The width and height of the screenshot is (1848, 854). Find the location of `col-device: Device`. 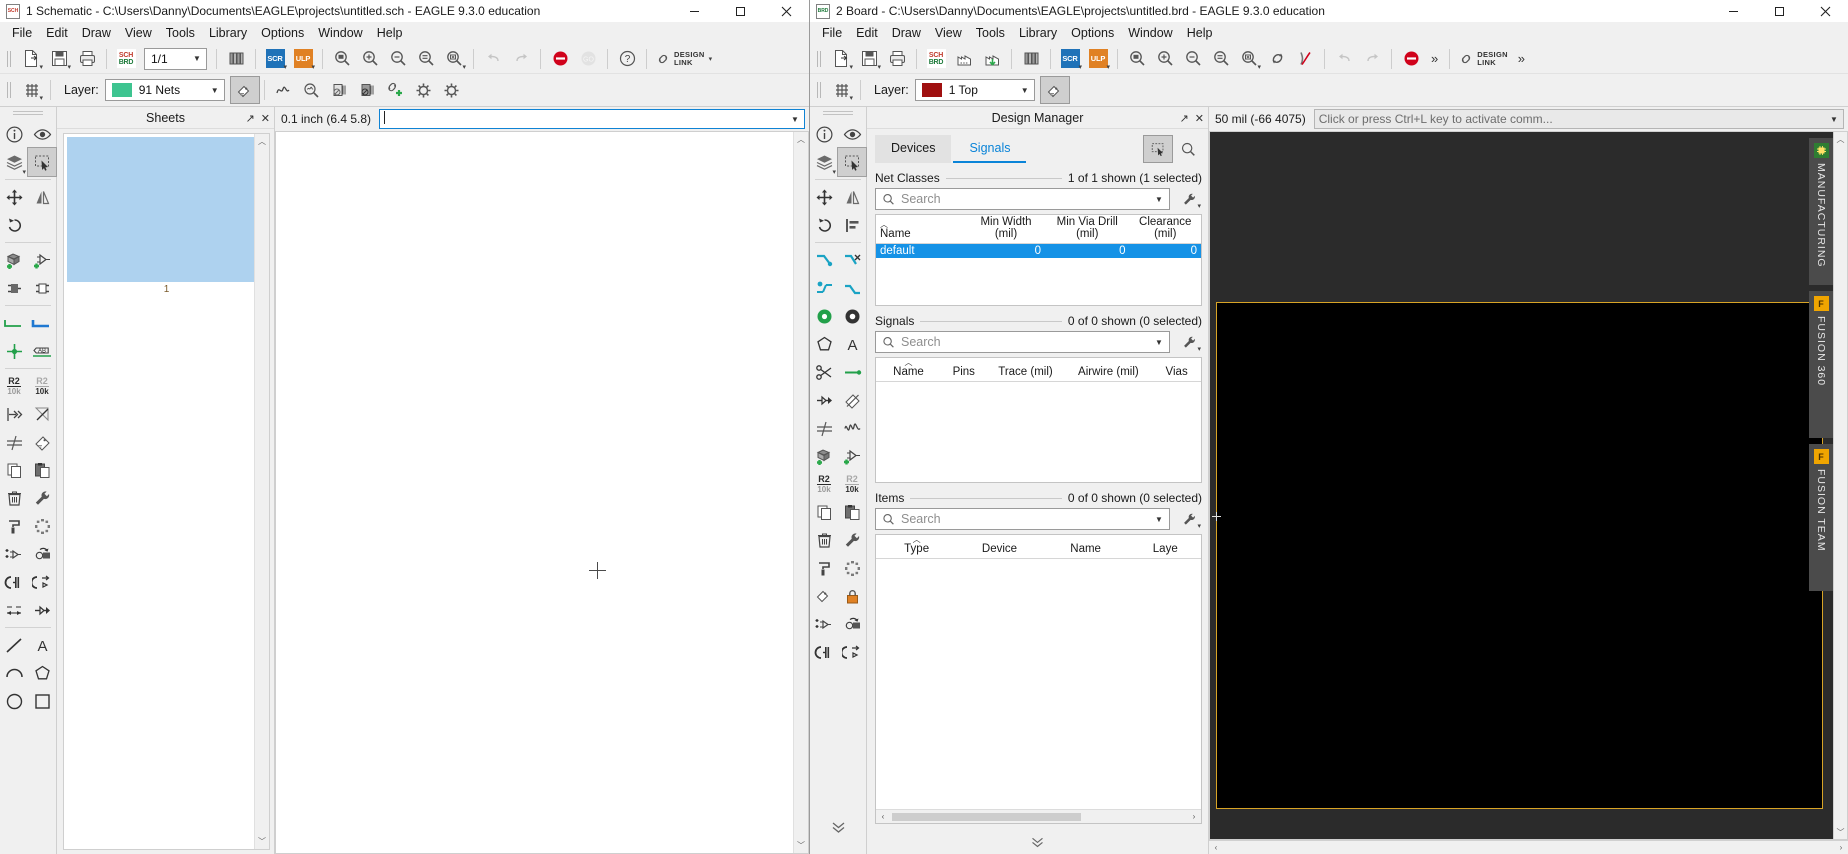

col-device: Device is located at coordinates (999, 547).